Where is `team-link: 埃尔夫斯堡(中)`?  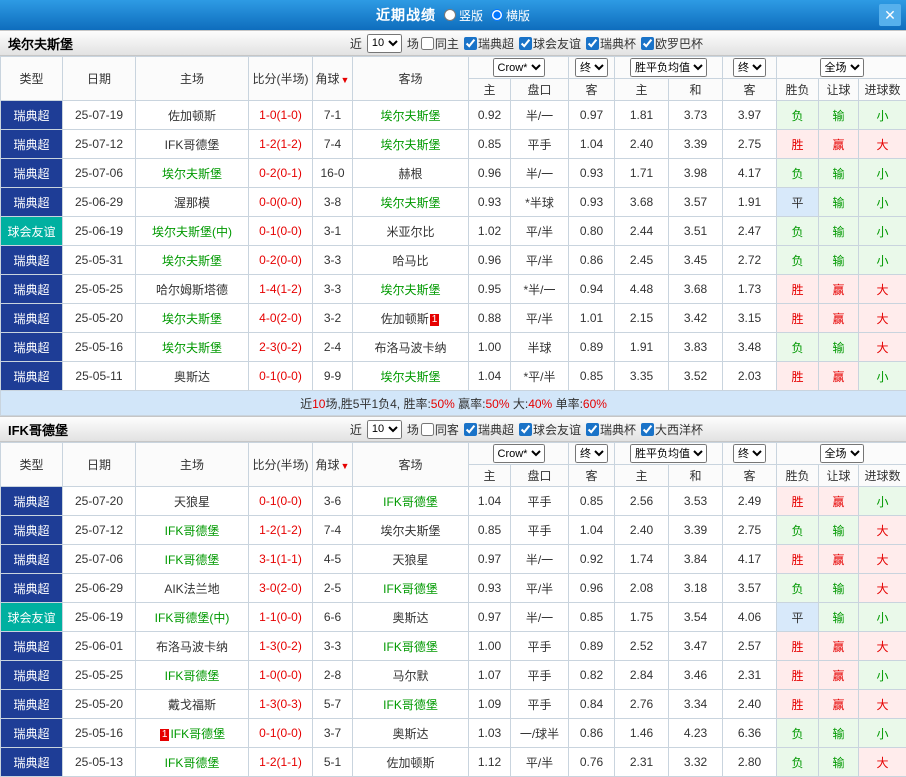 team-link: 埃尔夫斯堡(中) is located at coordinates (192, 232).